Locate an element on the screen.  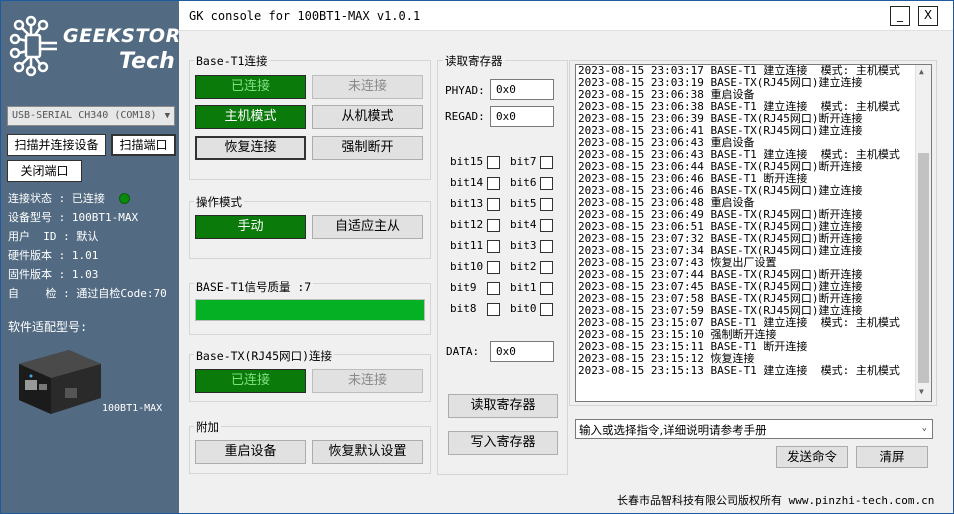
scroll-down-icon: ▼ is located at coordinates (921, 391).